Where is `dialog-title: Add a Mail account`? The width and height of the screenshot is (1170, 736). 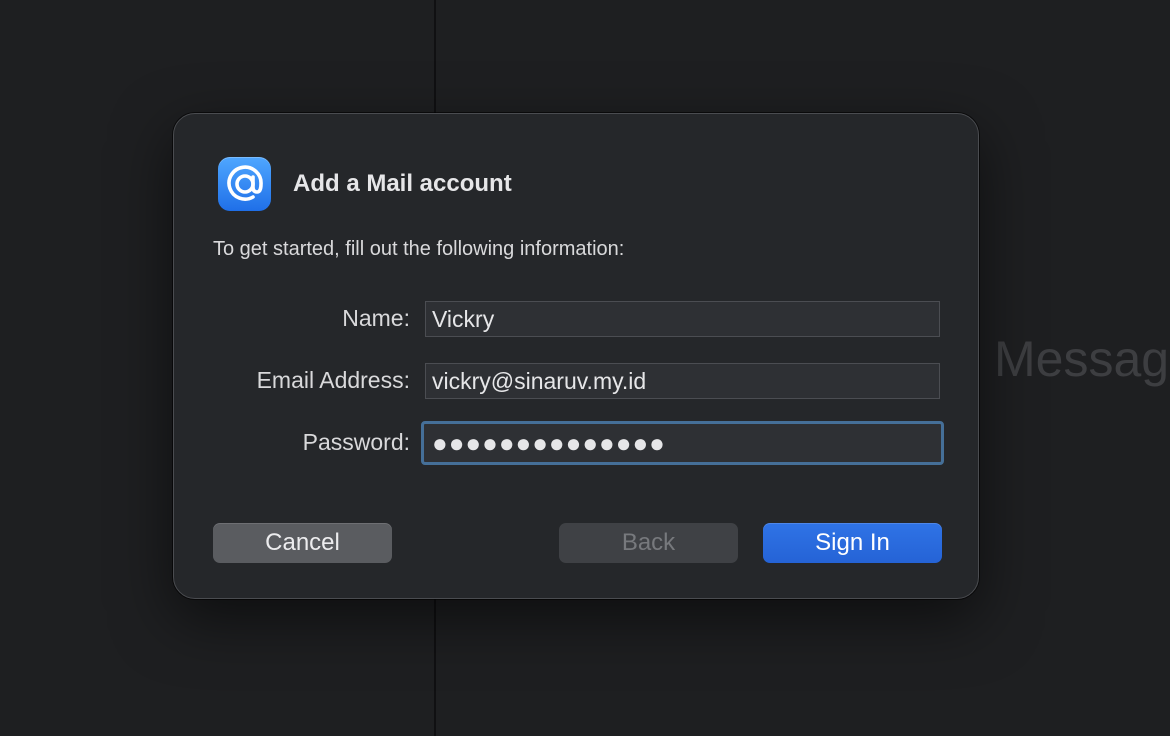 dialog-title: Add a Mail account is located at coordinates (402, 183).